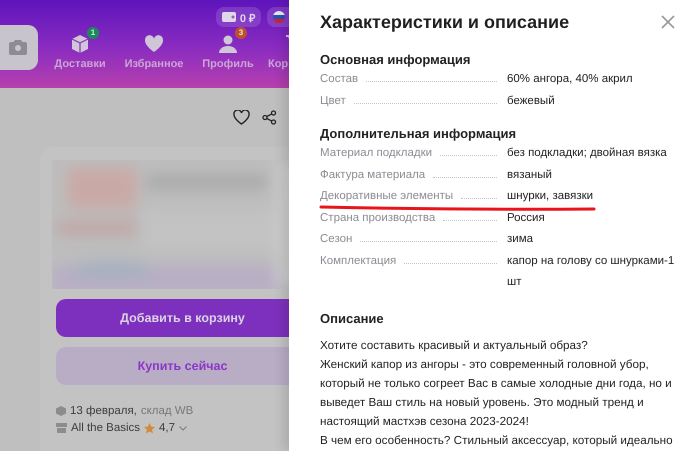 The image size is (699, 451). Describe the element at coordinates (352, 318) in the screenshot. I see `section-heading: Описание` at that location.